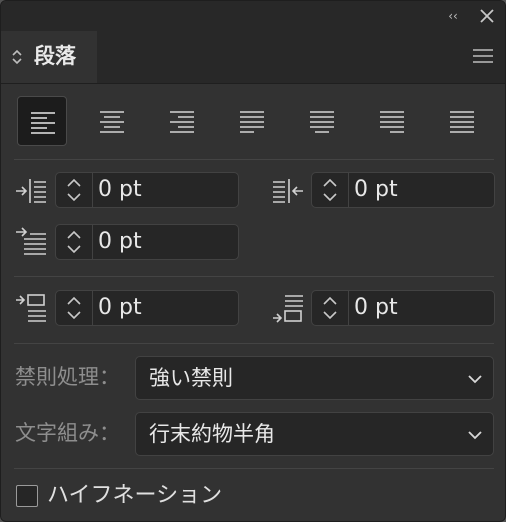  I want to click on mojikumi-label: 文字組み：, so click(67, 433).